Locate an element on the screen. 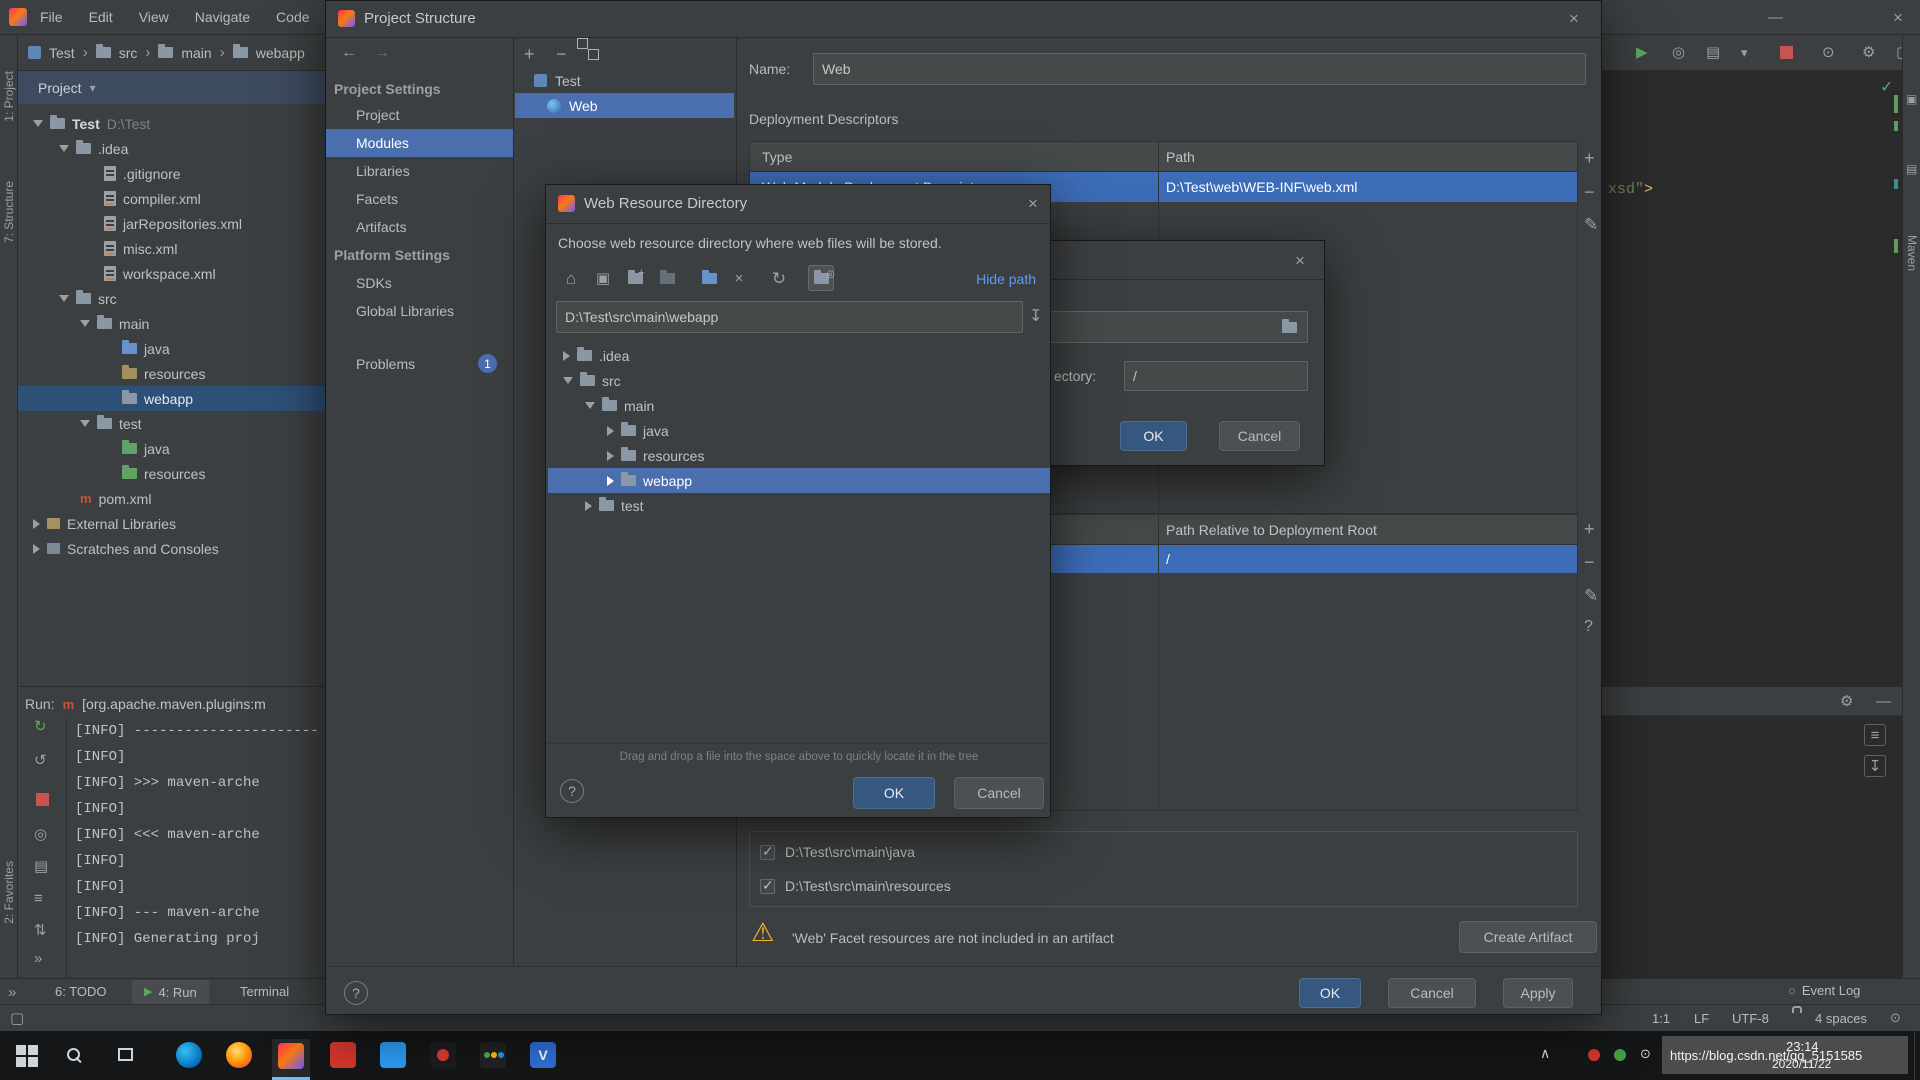 This screenshot has width=1920, height=1080. nav-sdks: SDKs is located at coordinates (419, 283).